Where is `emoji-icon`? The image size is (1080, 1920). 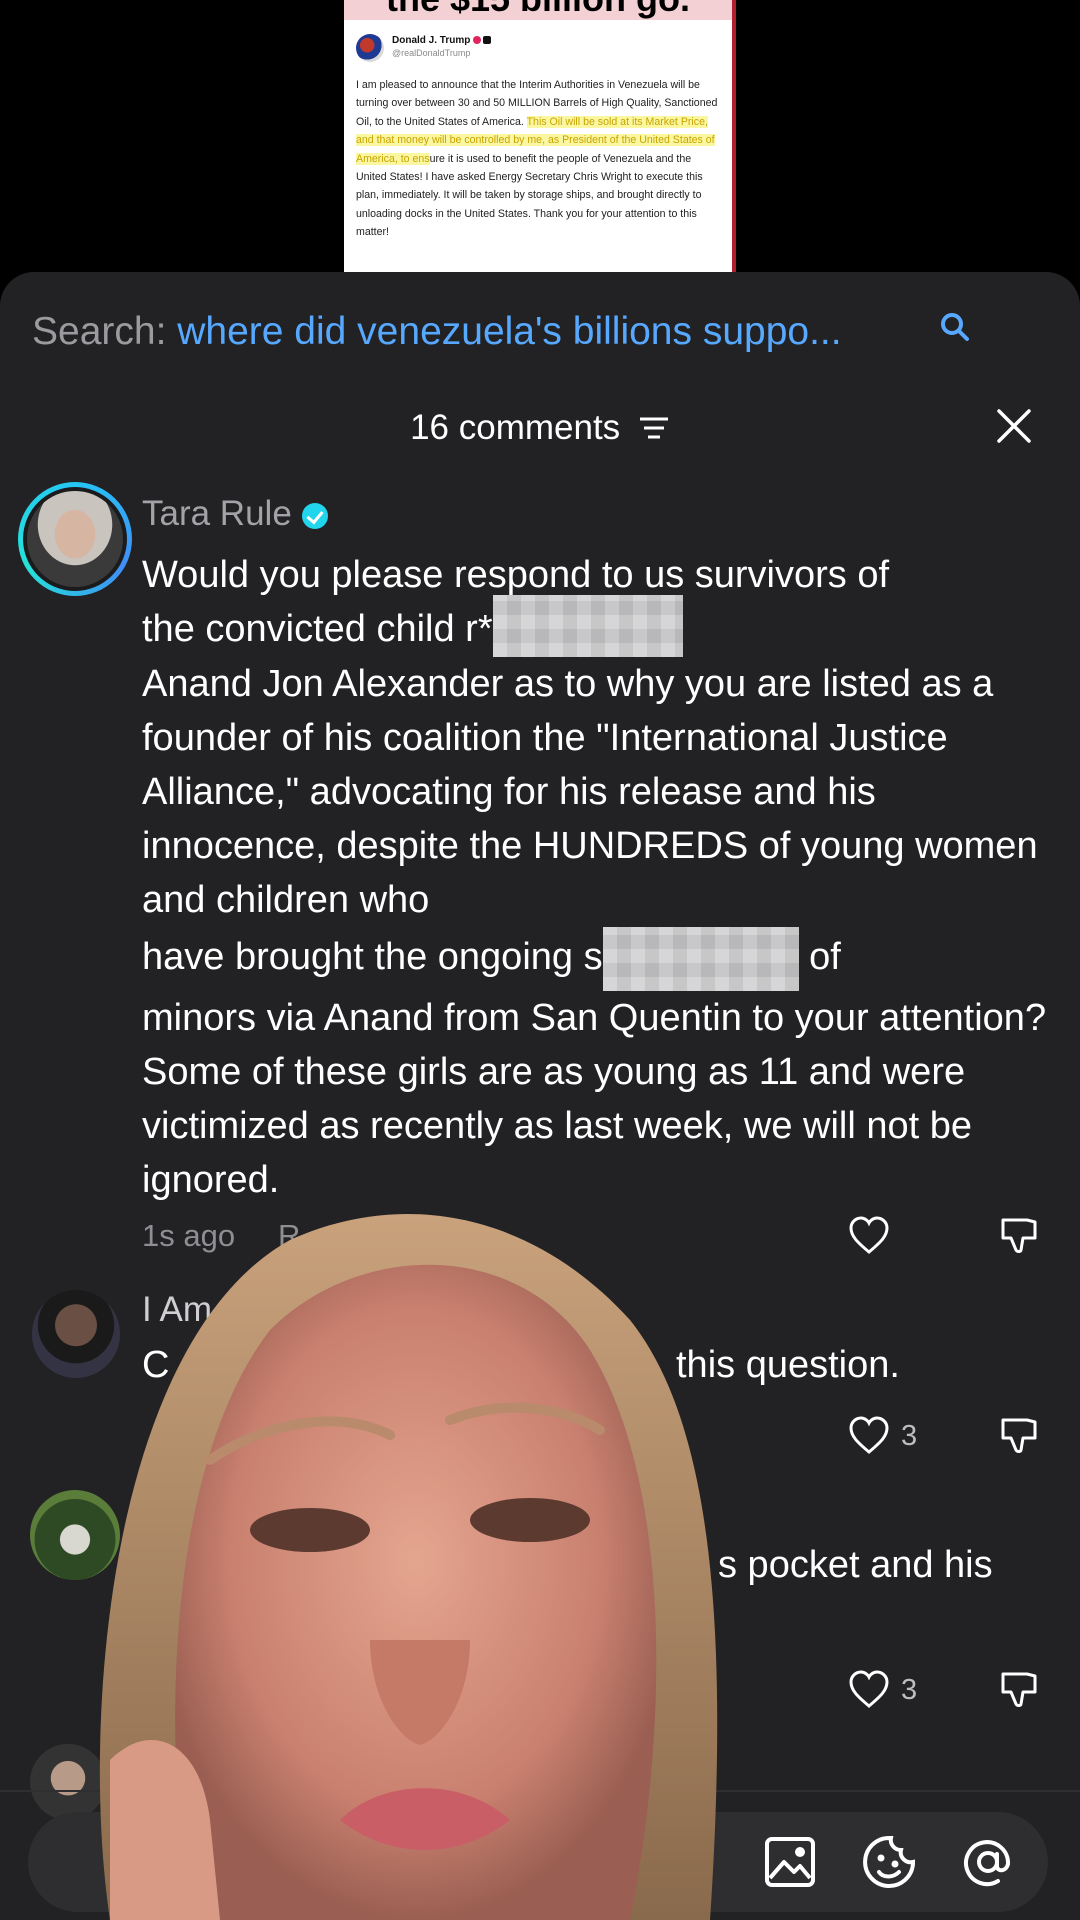
emoji-icon is located at coordinates (889, 1862).